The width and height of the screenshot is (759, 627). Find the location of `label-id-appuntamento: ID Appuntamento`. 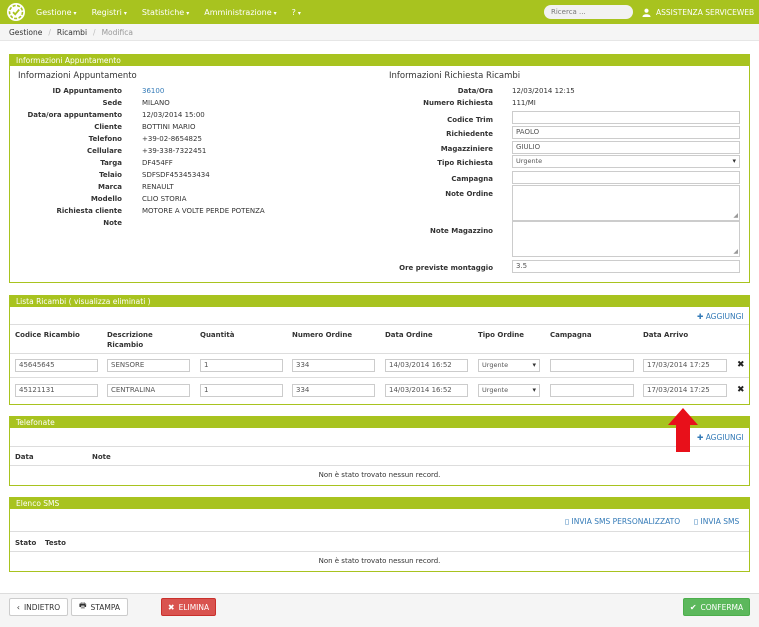

label-id-appuntamento: ID Appuntamento is located at coordinates (87, 91).